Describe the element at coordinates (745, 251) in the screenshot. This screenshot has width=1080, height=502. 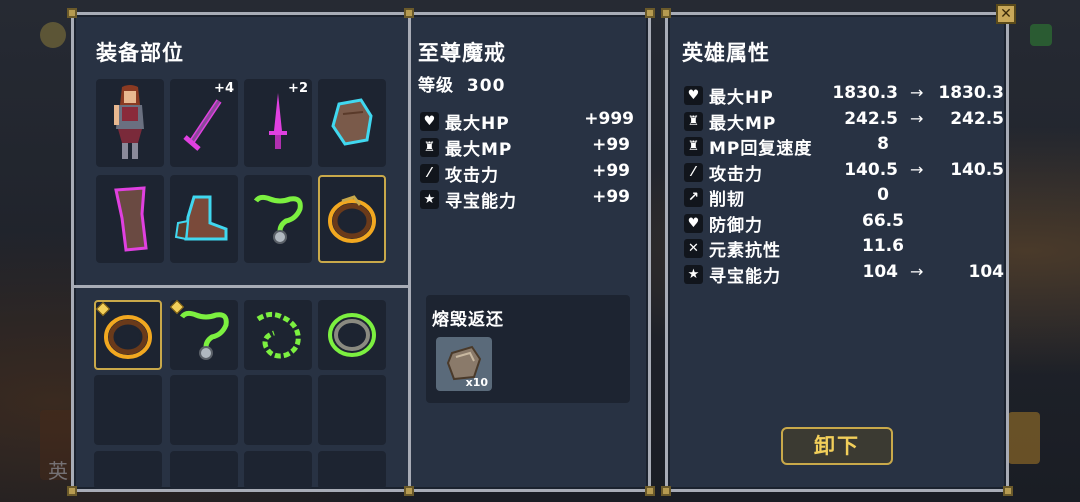
I see `hero-stat-name: 元素抗性` at that location.